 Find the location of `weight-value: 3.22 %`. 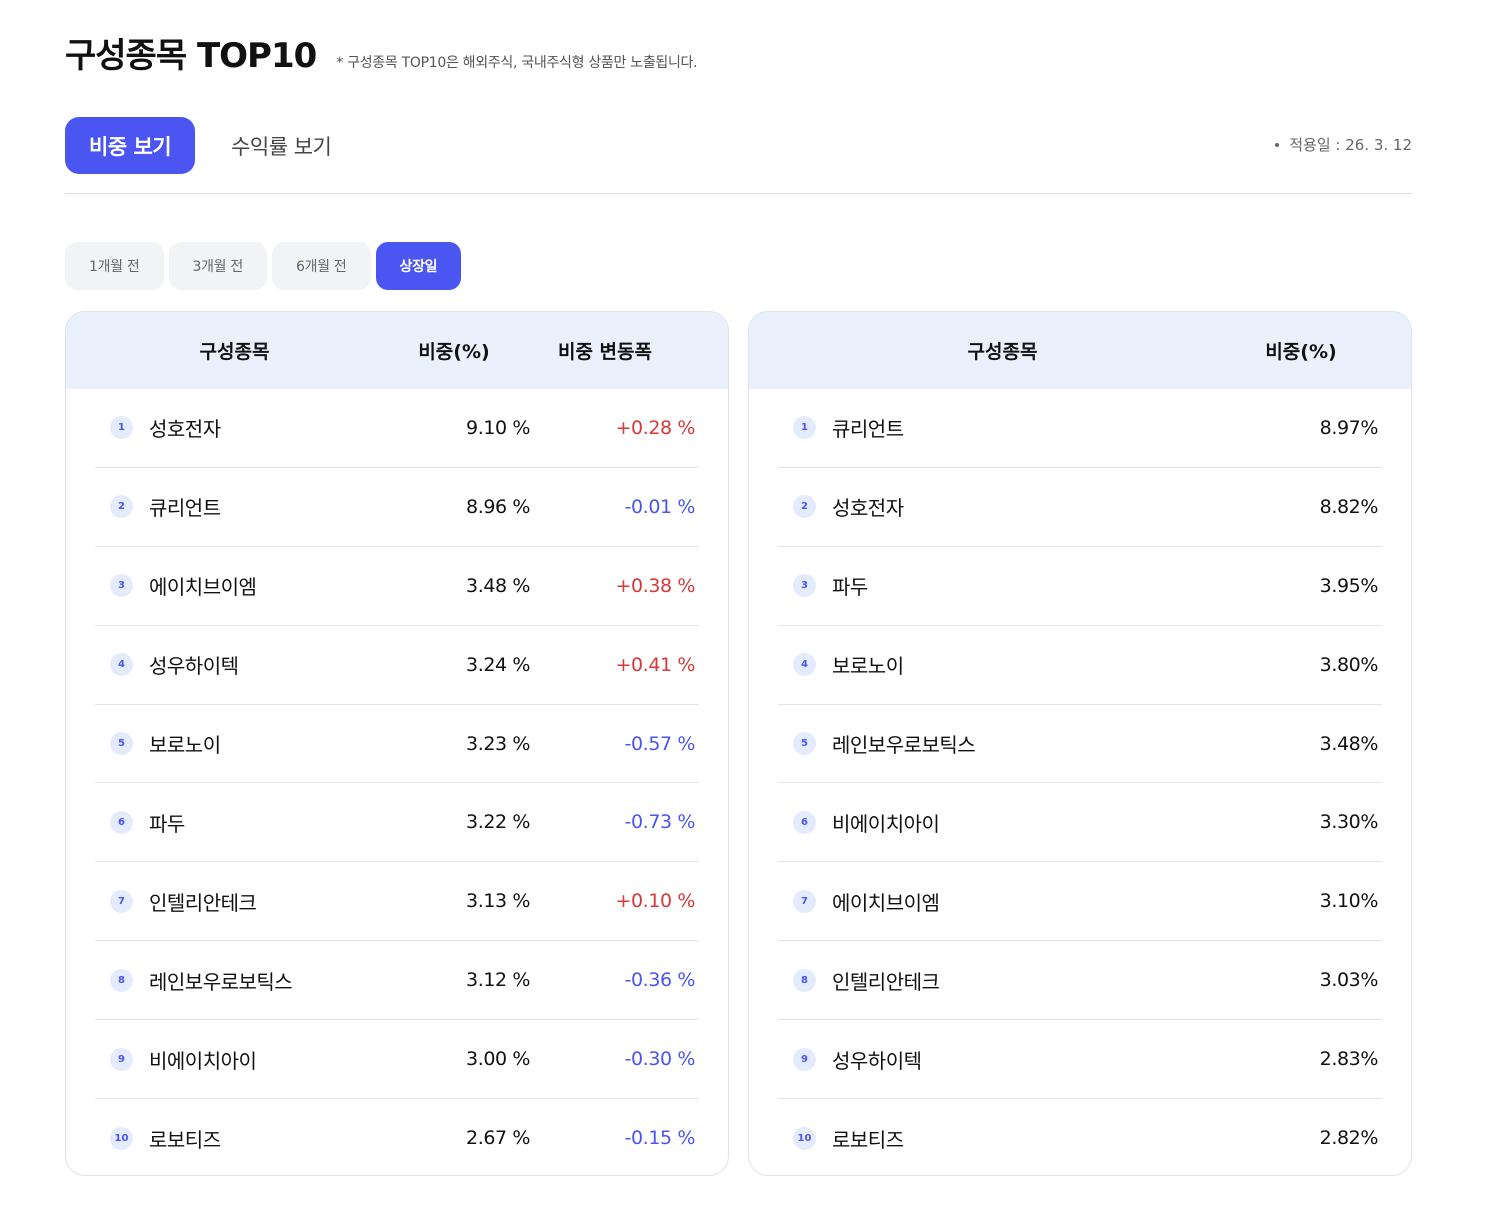

weight-value: 3.22 % is located at coordinates (498, 822).